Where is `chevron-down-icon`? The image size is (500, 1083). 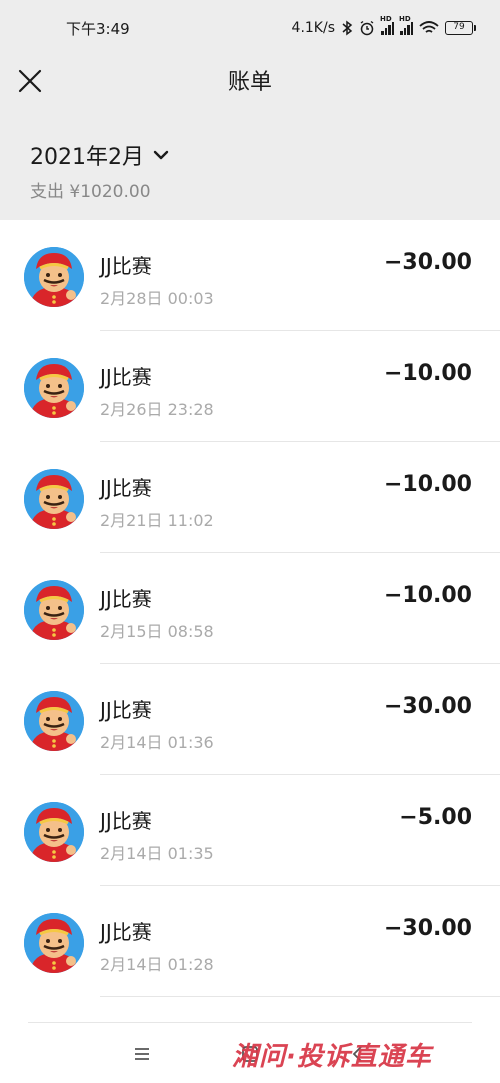
chevron-down-icon is located at coordinates (161, 155).